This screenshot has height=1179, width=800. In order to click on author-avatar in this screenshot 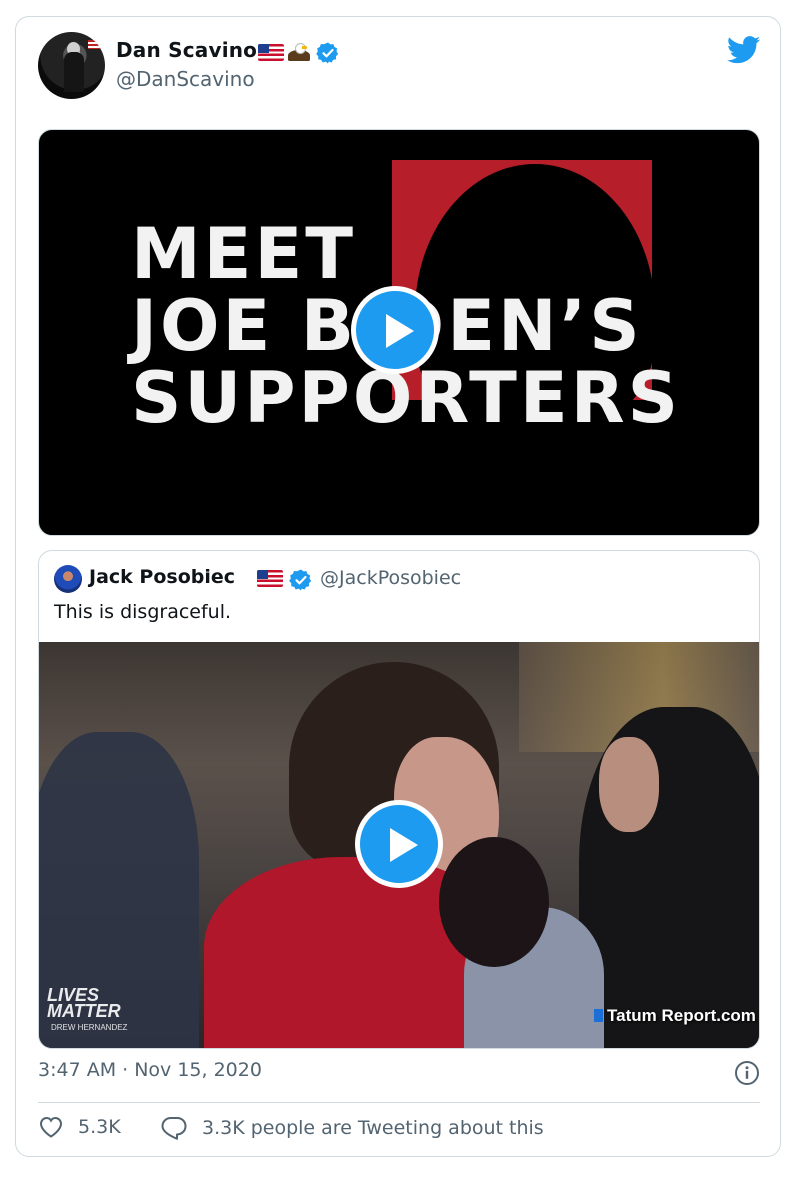, I will do `click(71, 65)`.